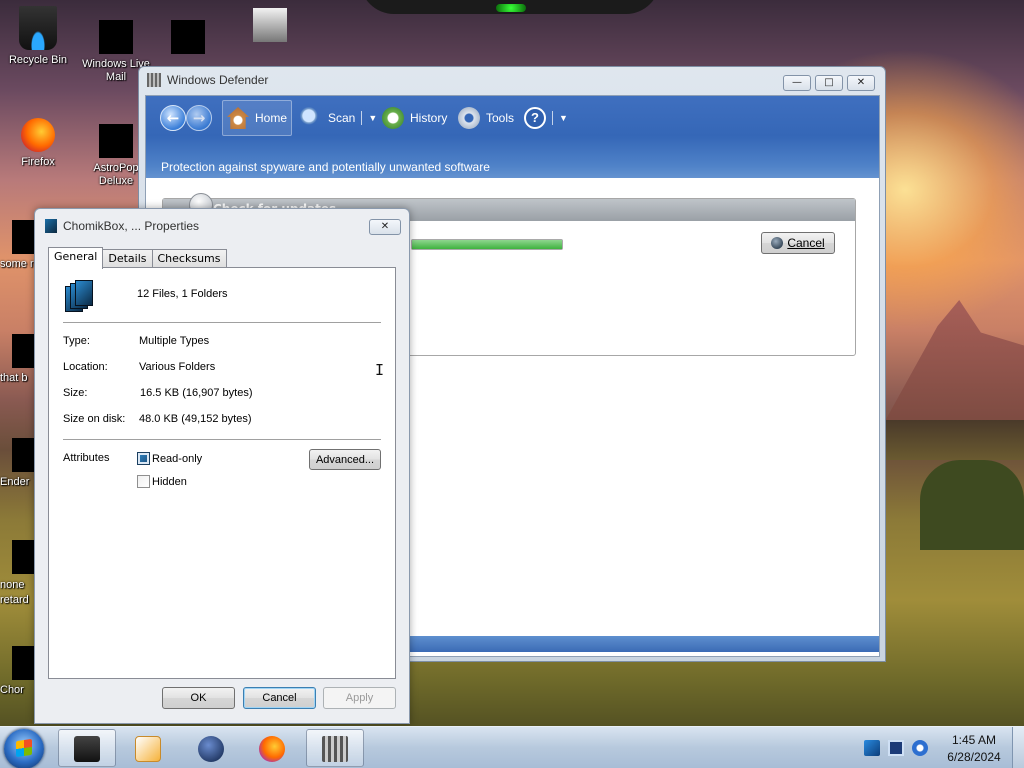 The width and height of the screenshot is (1024, 768). Describe the element at coordinates (14, 592) in the screenshot. I see `desktop-icon-label: none retard` at that location.